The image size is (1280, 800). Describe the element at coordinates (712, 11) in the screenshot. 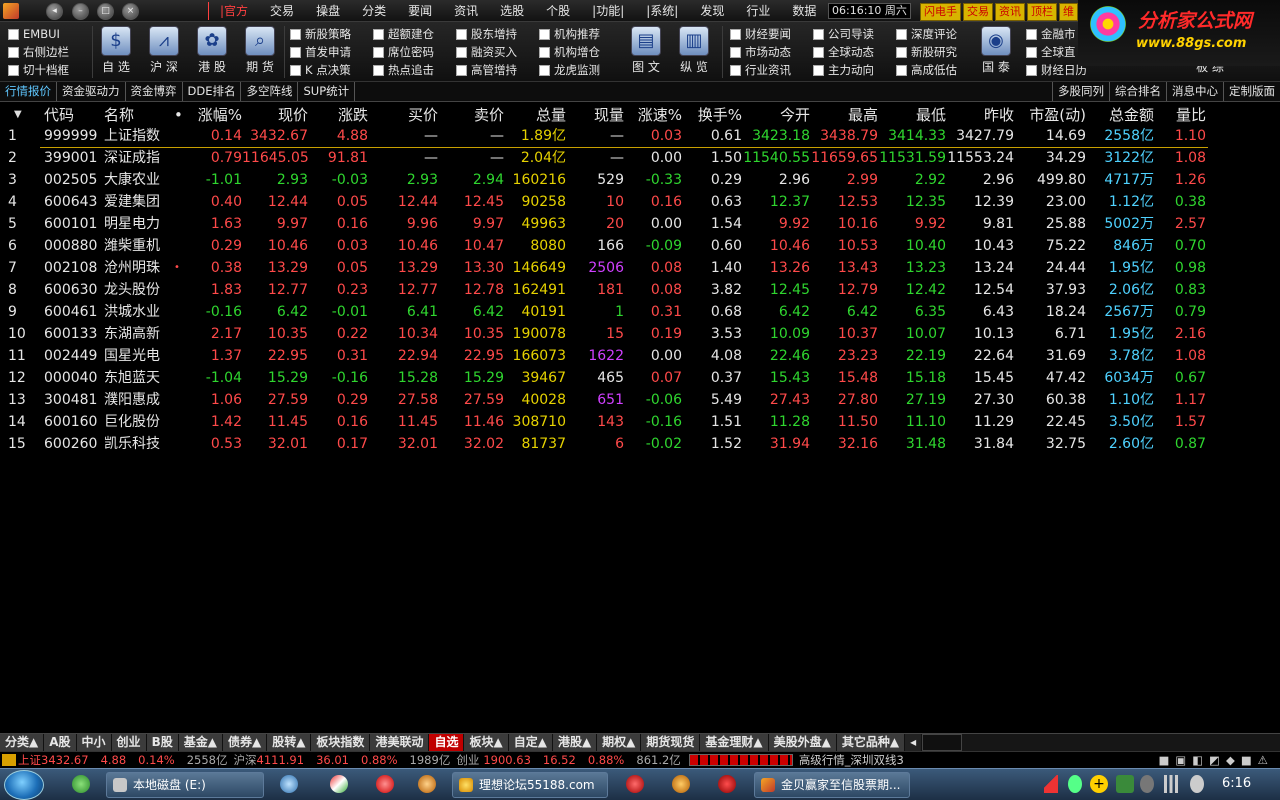

I see `menu-item-10: 发现` at that location.